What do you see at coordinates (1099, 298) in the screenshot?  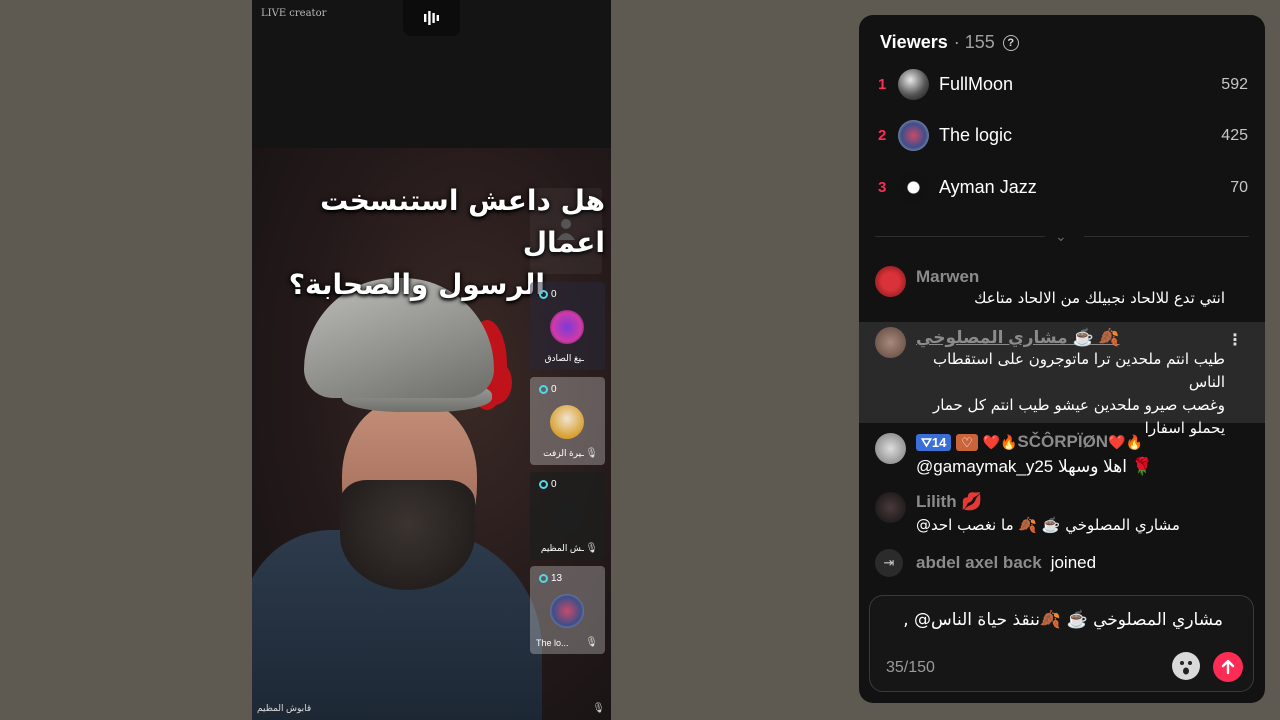 I see `chat-text: انتي تدع للالحاد نجبيلك من الالحاد متاعك` at bounding box center [1099, 298].